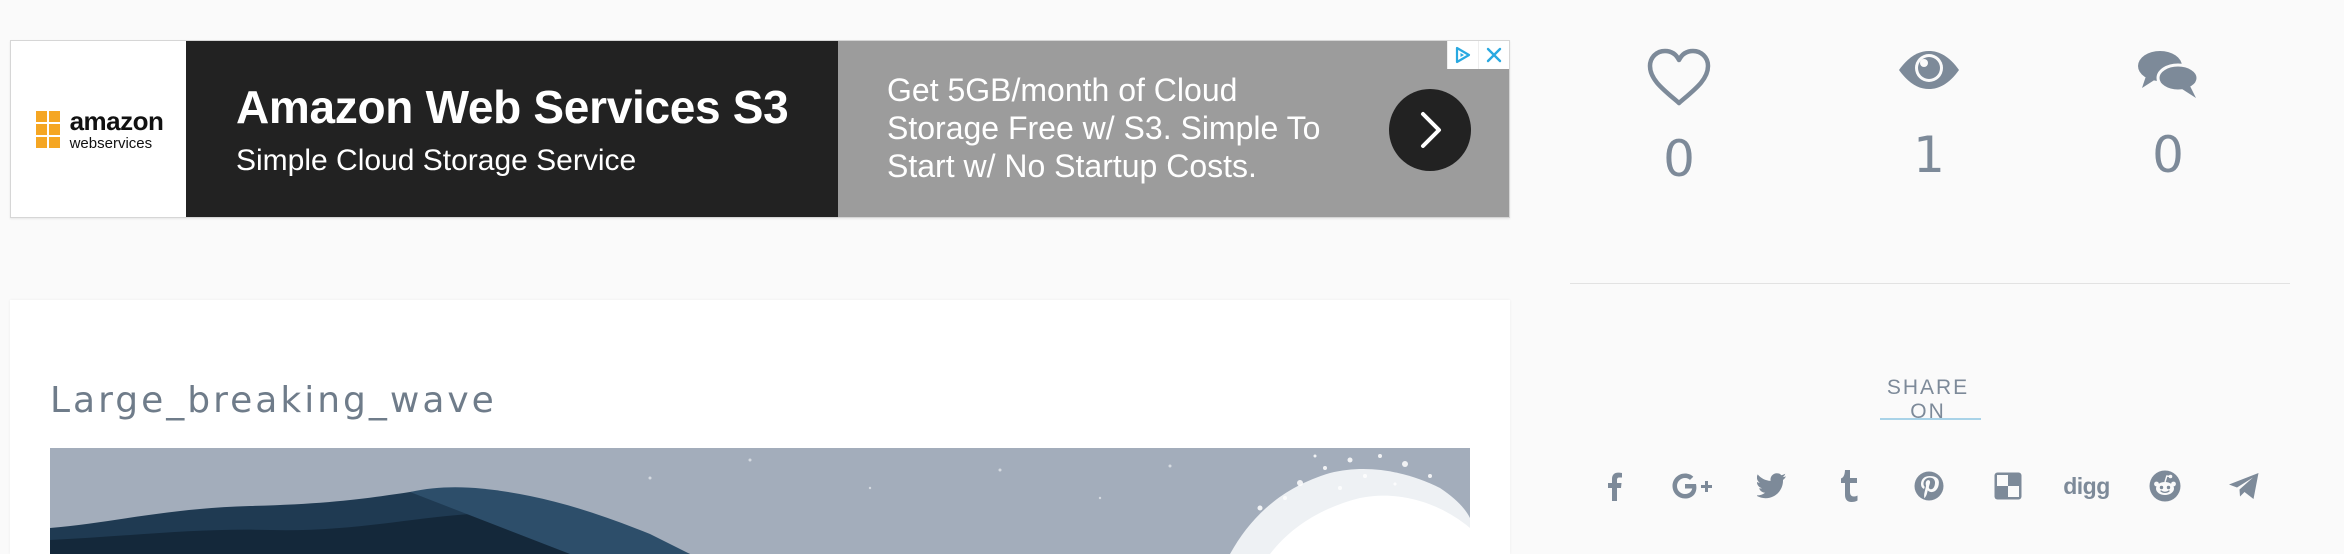 The image size is (2344, 554). Describe the element at coordinates (1772, 486) in the screenshot. I see `twitter-icon` at that location.